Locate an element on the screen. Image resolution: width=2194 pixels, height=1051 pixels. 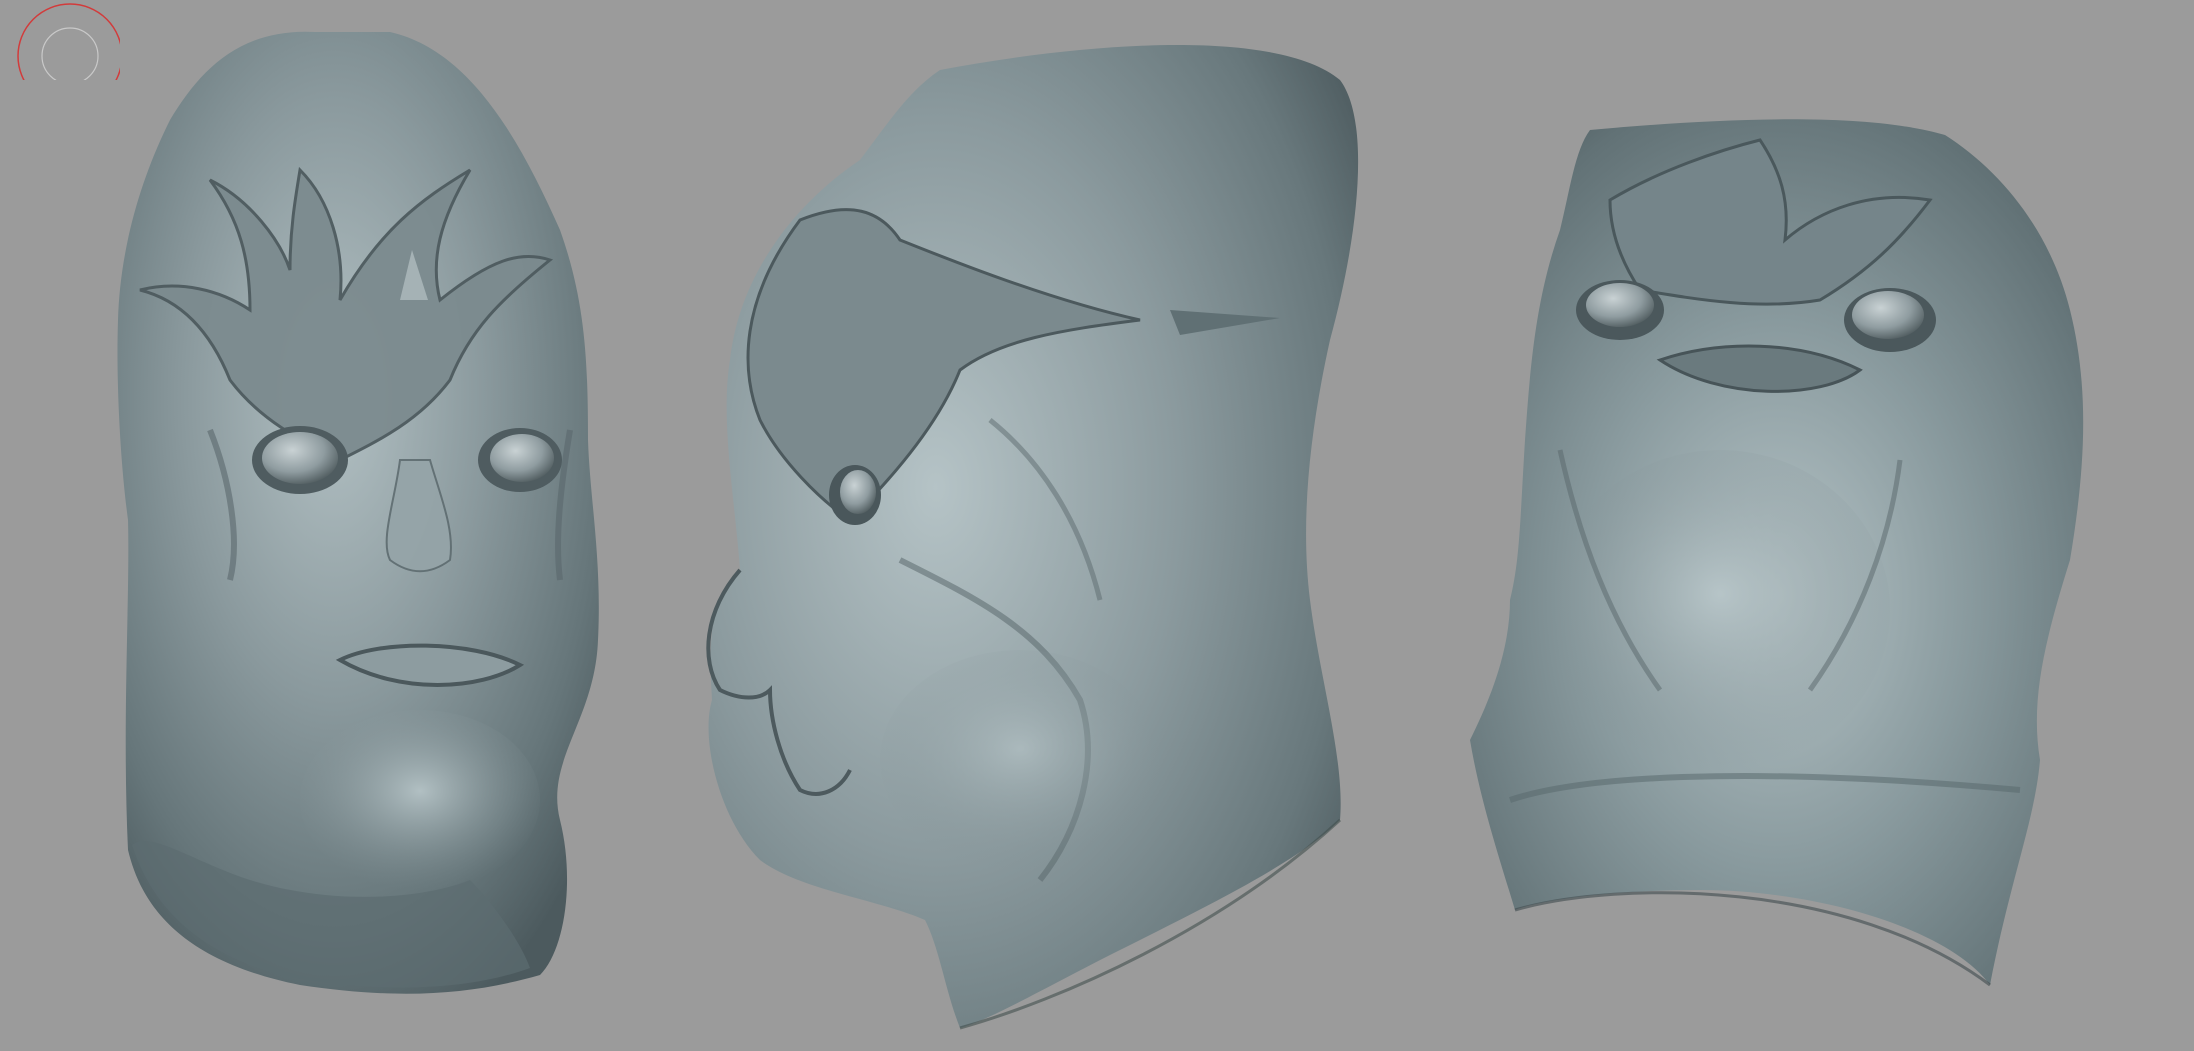
throat is located at coordinates (1720, 610).